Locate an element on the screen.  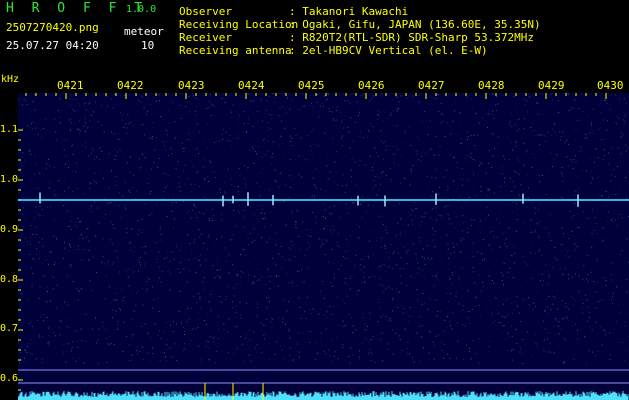
filename: 2507270420.png is located at coordinates (52, 27).